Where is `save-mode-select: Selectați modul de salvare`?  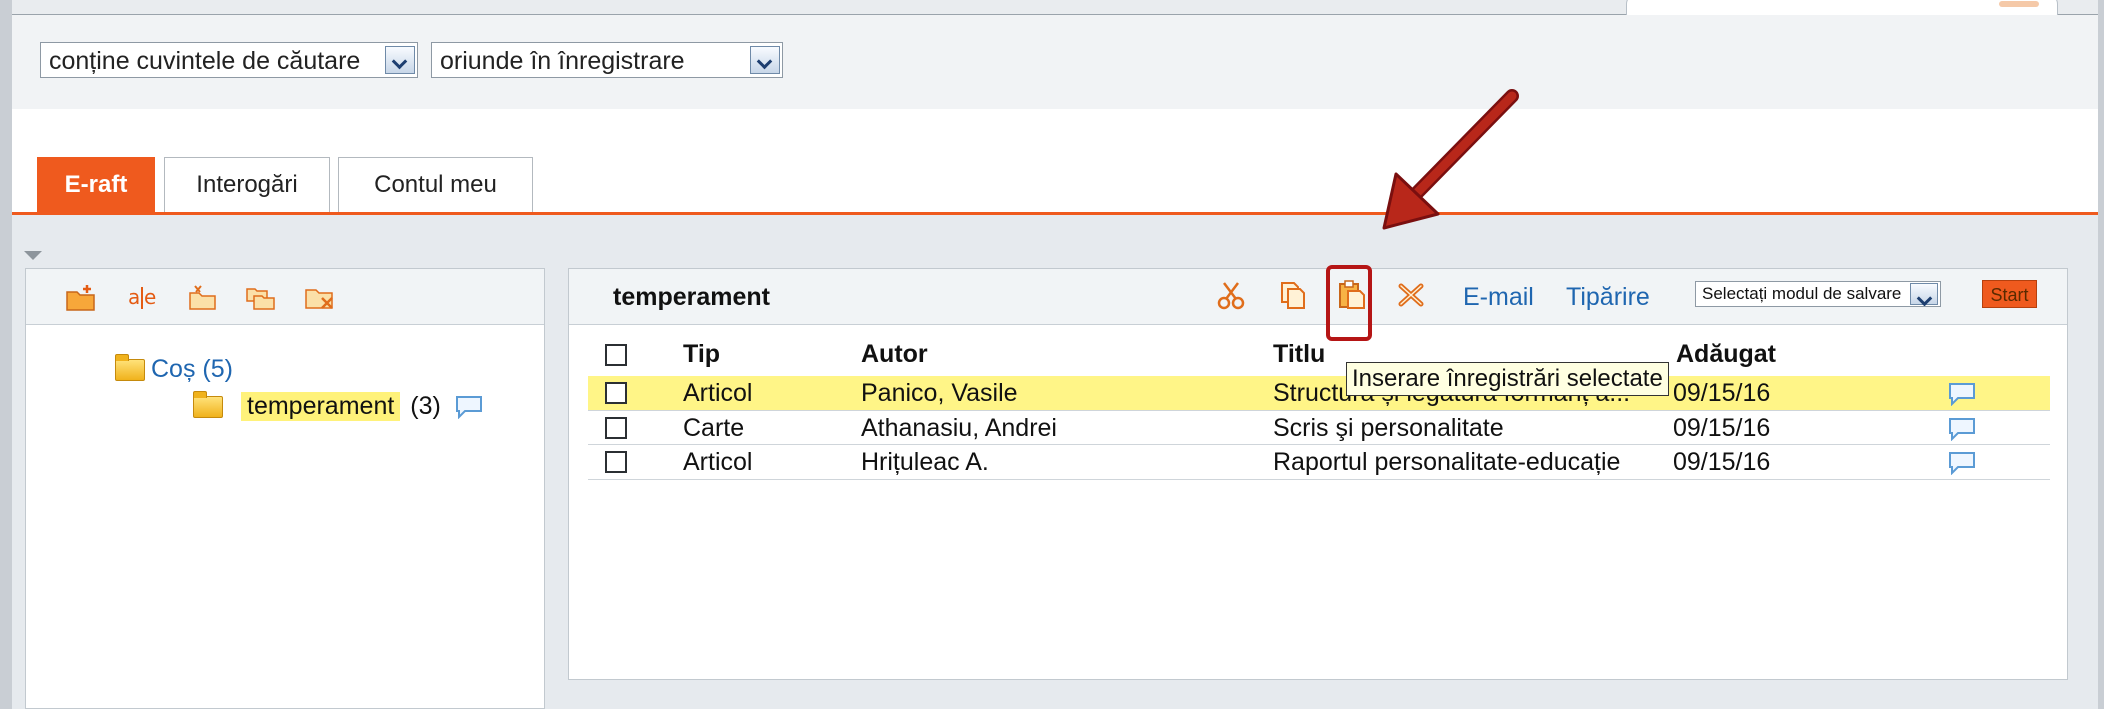
save-mode-select: Selectați modul de salvare is located at coordinates (1818, 294).